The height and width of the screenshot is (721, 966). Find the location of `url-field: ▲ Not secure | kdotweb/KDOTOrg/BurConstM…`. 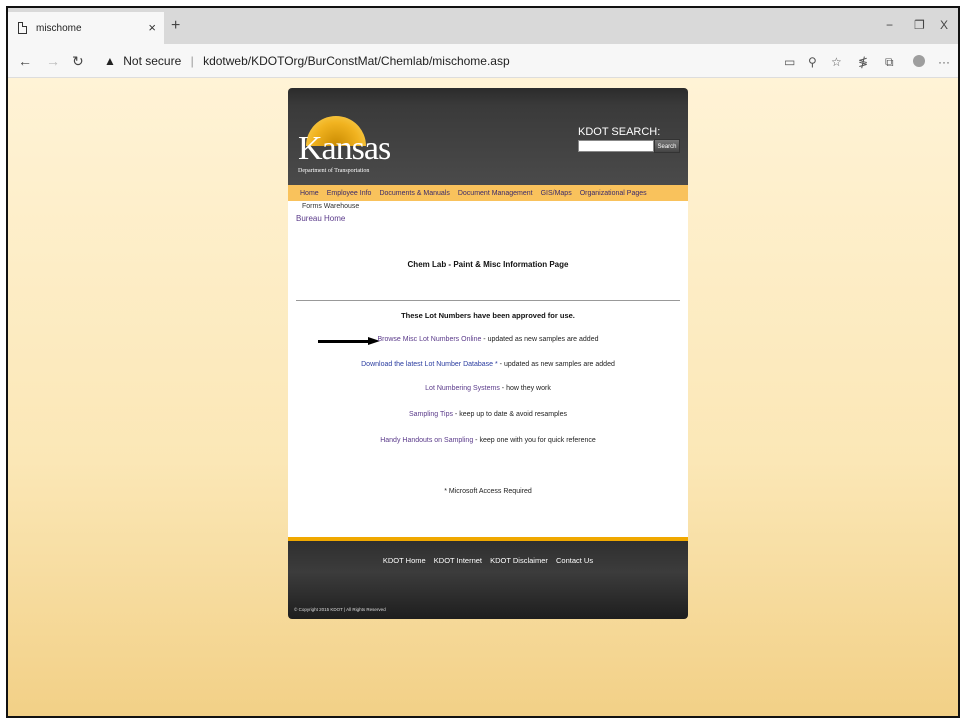

url-field: ▲ Not secure | kdotweb/KDOTOrg/BurConstM… is located at coordinates (307, 61).